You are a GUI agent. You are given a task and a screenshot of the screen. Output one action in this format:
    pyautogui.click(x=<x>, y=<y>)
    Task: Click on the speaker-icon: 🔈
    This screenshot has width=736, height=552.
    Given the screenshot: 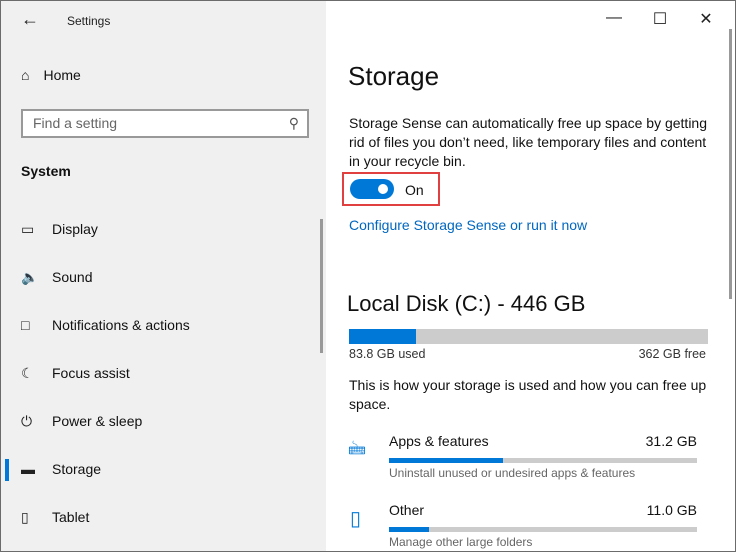 What is the action you would take?
    pyautogui.click(x=30, y=276)
    